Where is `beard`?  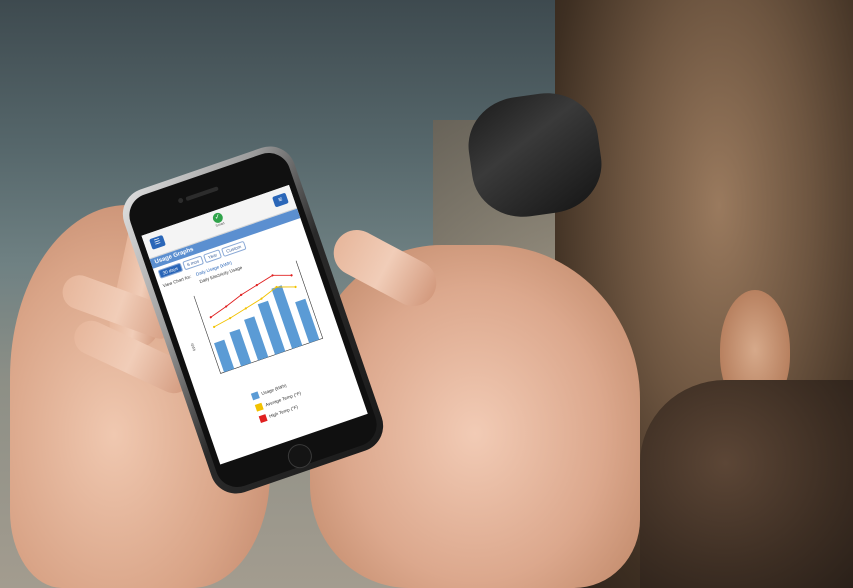 beard is located at coordinates (746, 484).